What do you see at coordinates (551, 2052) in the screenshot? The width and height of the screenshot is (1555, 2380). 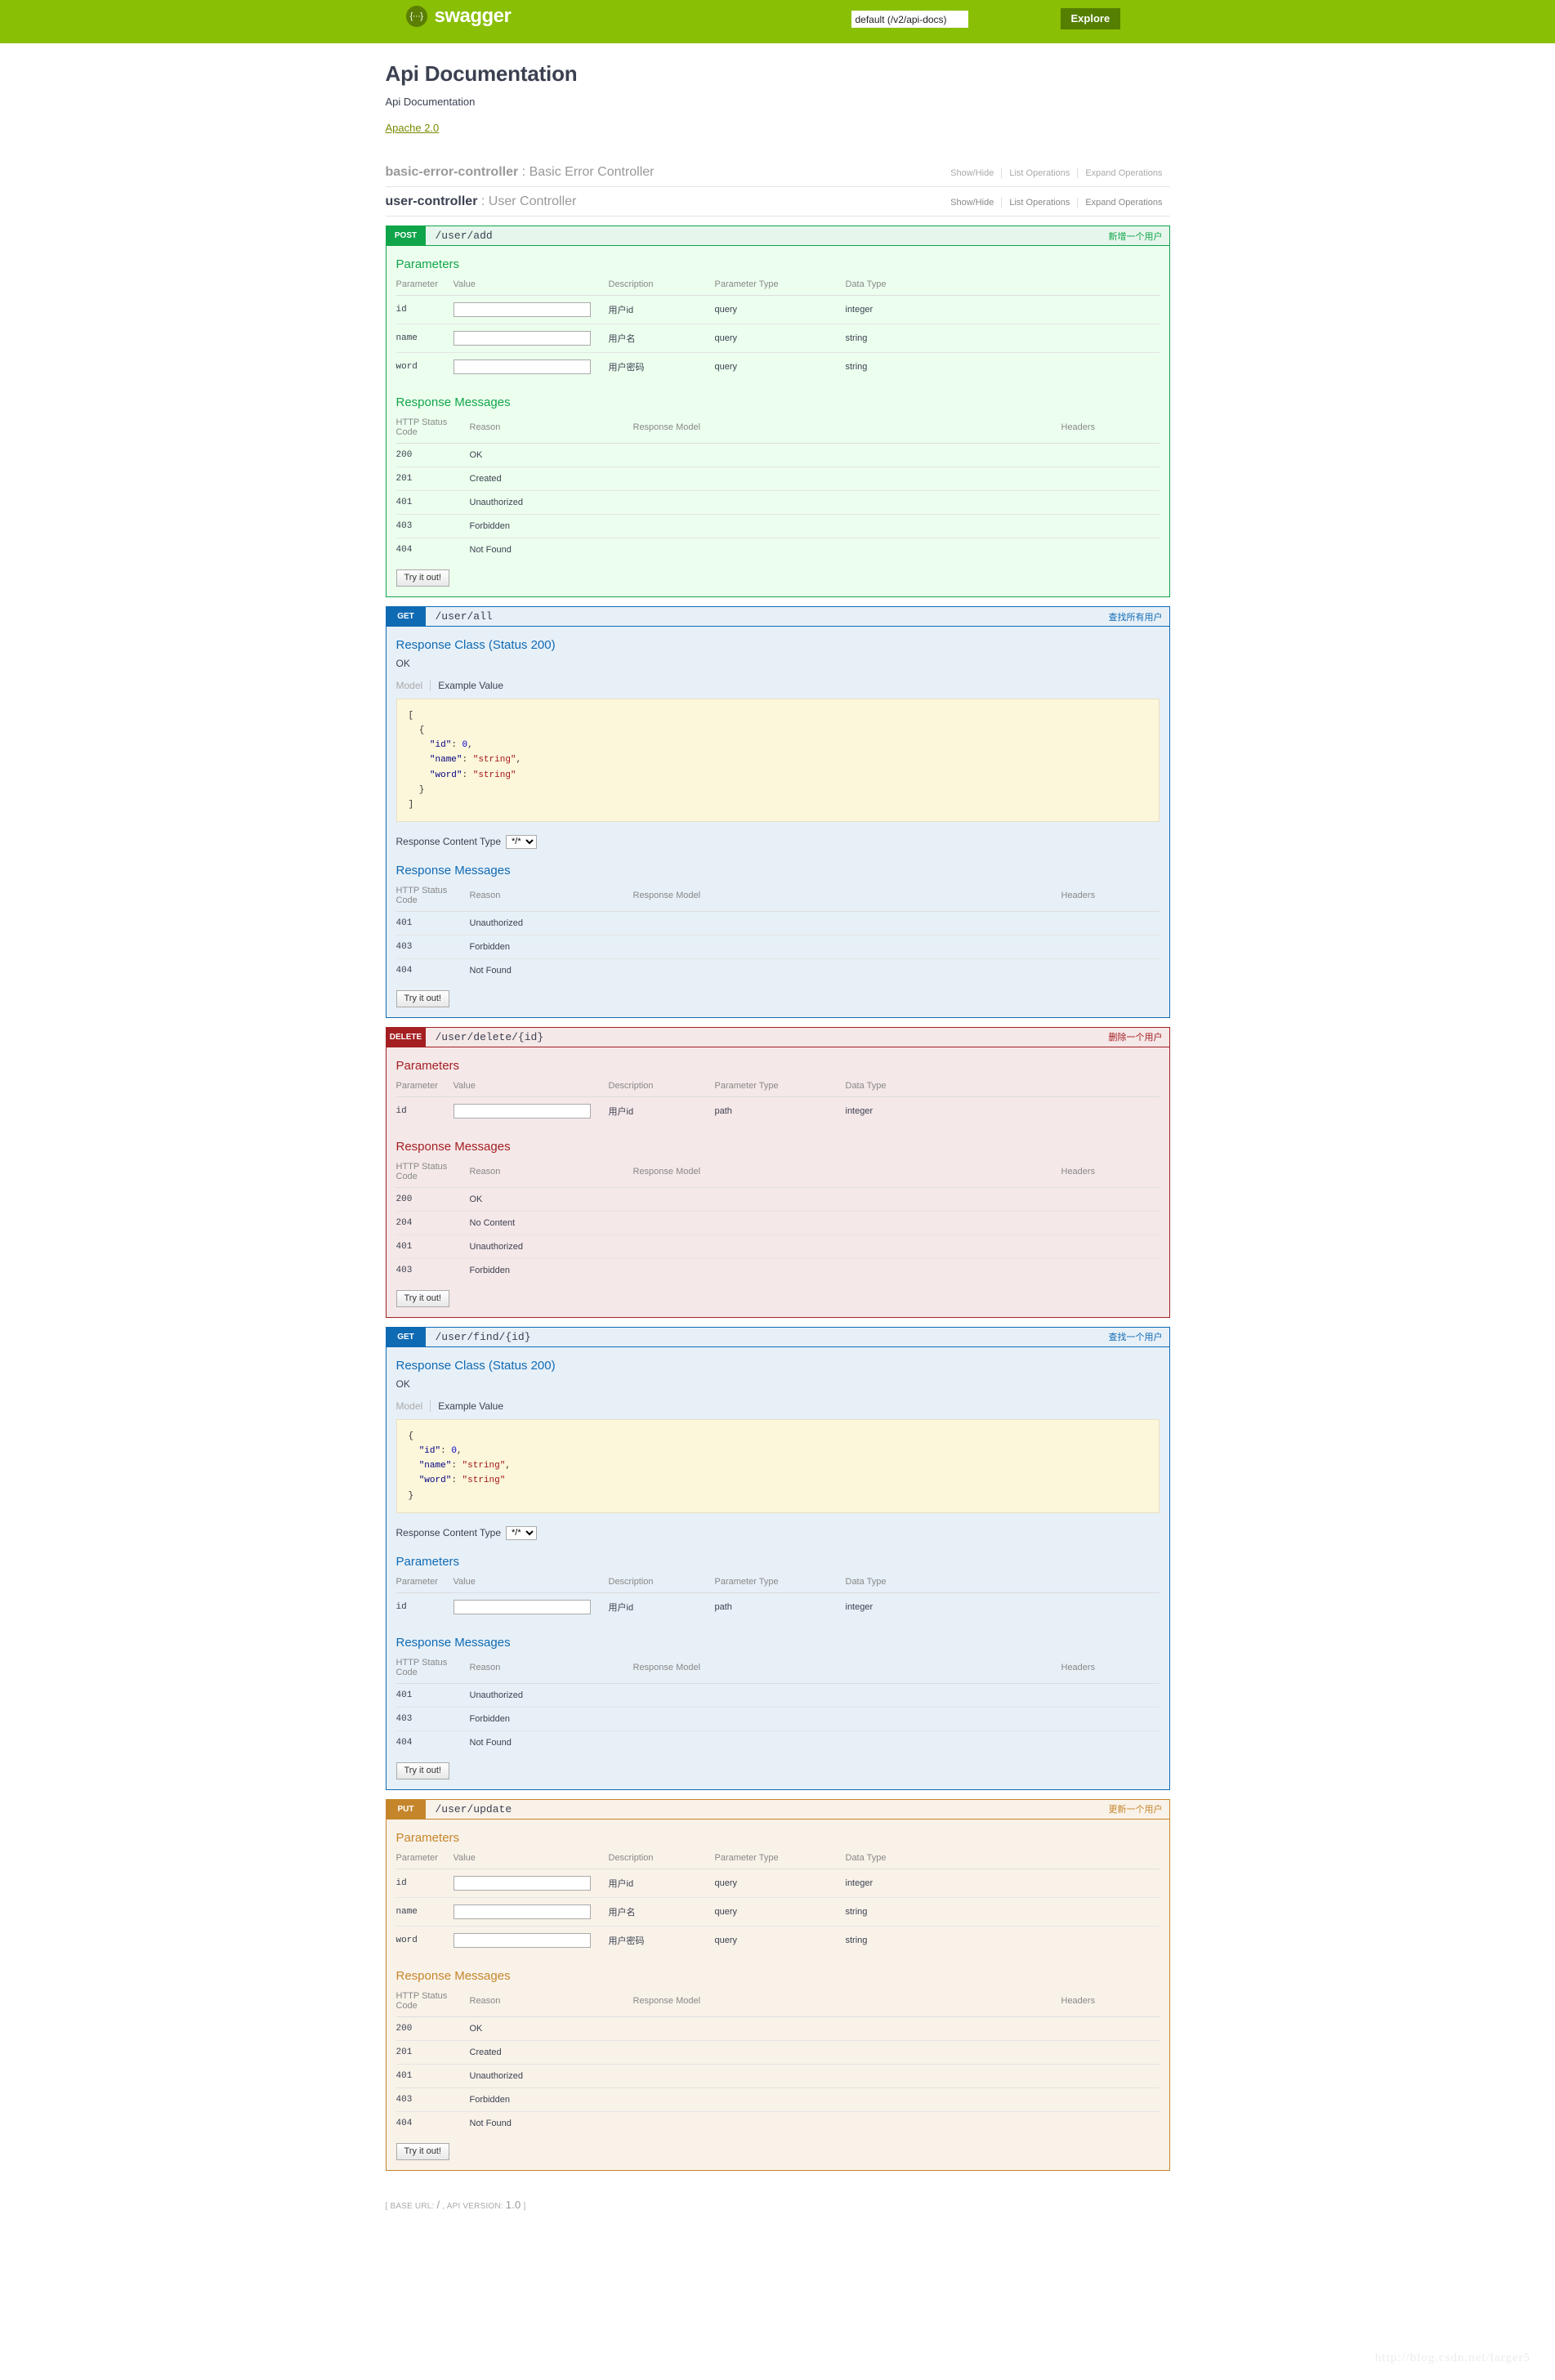 I see `response-reason: Created` at bounding box center [551, 2052].